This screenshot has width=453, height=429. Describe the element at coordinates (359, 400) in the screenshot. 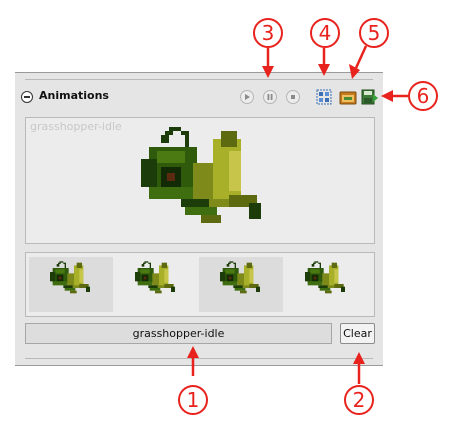

I see `callout-2: 2` at that location.